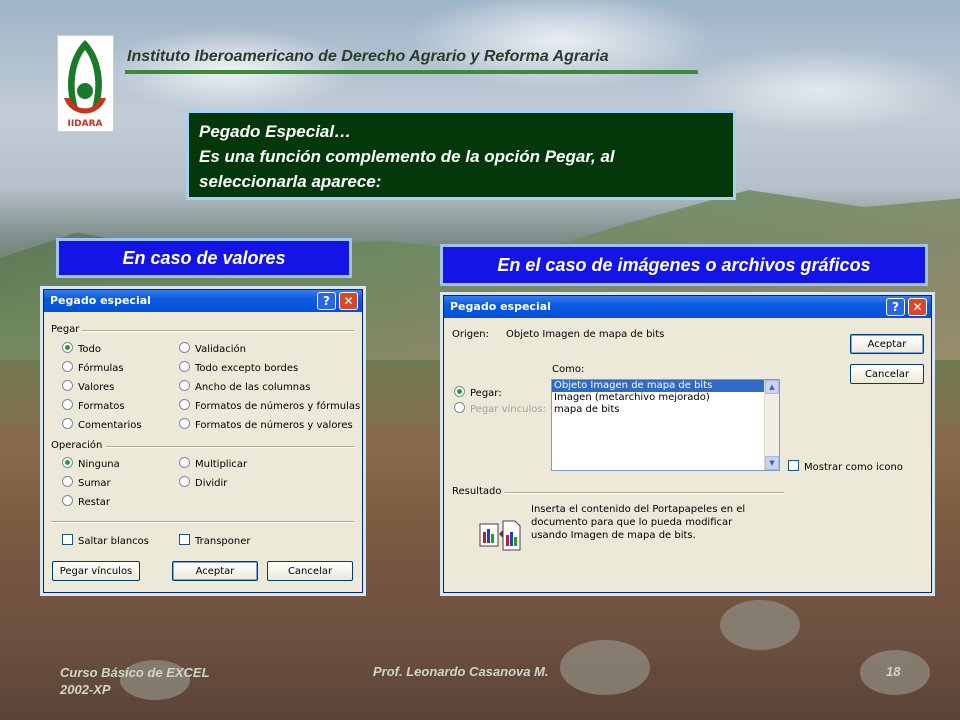 This screenshot has height=720, width=960. What do you see at coordinates (658, 386) in the screenshot?
I see `list-item: Objeto Imagen de mapa de bits` at bounding box center [658, 386].